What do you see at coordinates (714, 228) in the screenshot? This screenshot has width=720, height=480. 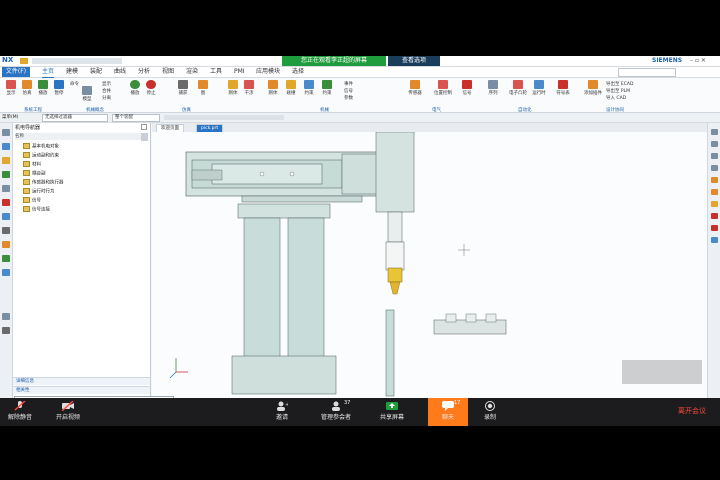 I see `layer-icon` at bounding box center [714, 228].